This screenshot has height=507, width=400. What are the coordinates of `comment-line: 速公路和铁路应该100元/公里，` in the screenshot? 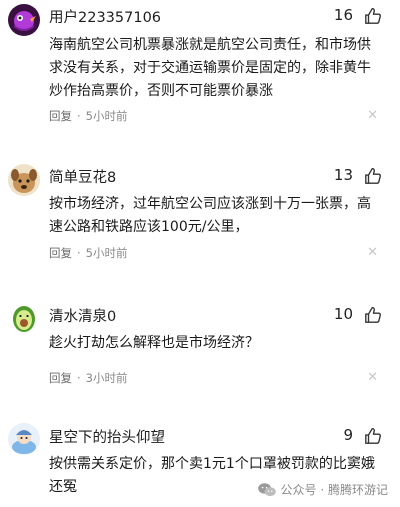 It's located at (149, 227).